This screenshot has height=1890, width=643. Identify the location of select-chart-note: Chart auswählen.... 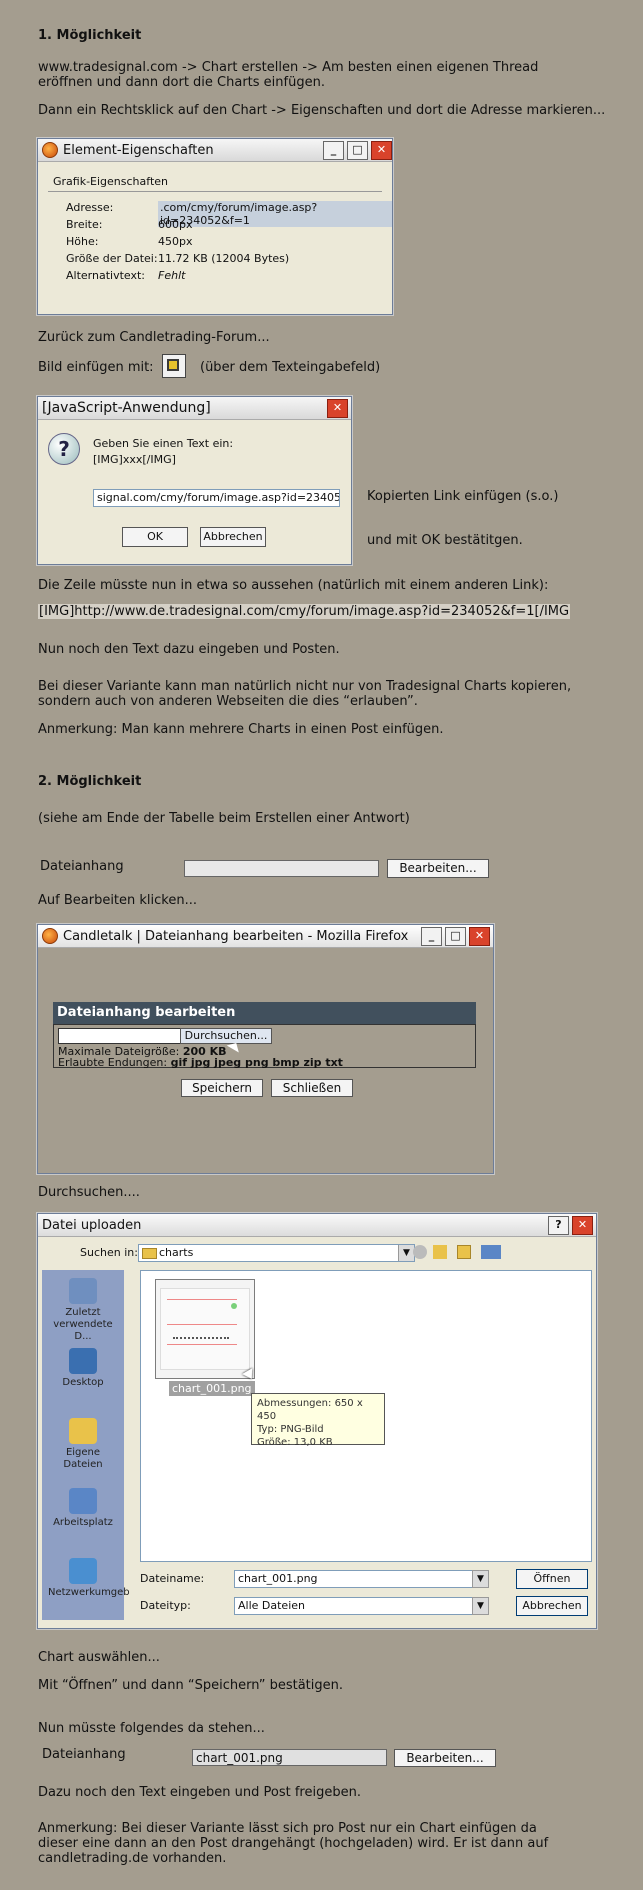
(99, 1657).